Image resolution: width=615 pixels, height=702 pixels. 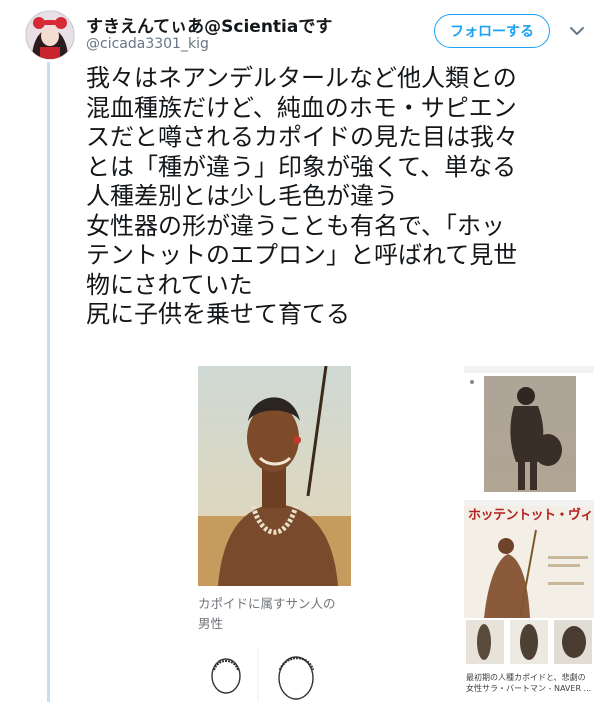 What do you see at coordinates (169, 284) in the screenshot?
I see `tweet-line: 物にされていた` at bounding box center [169, 284].